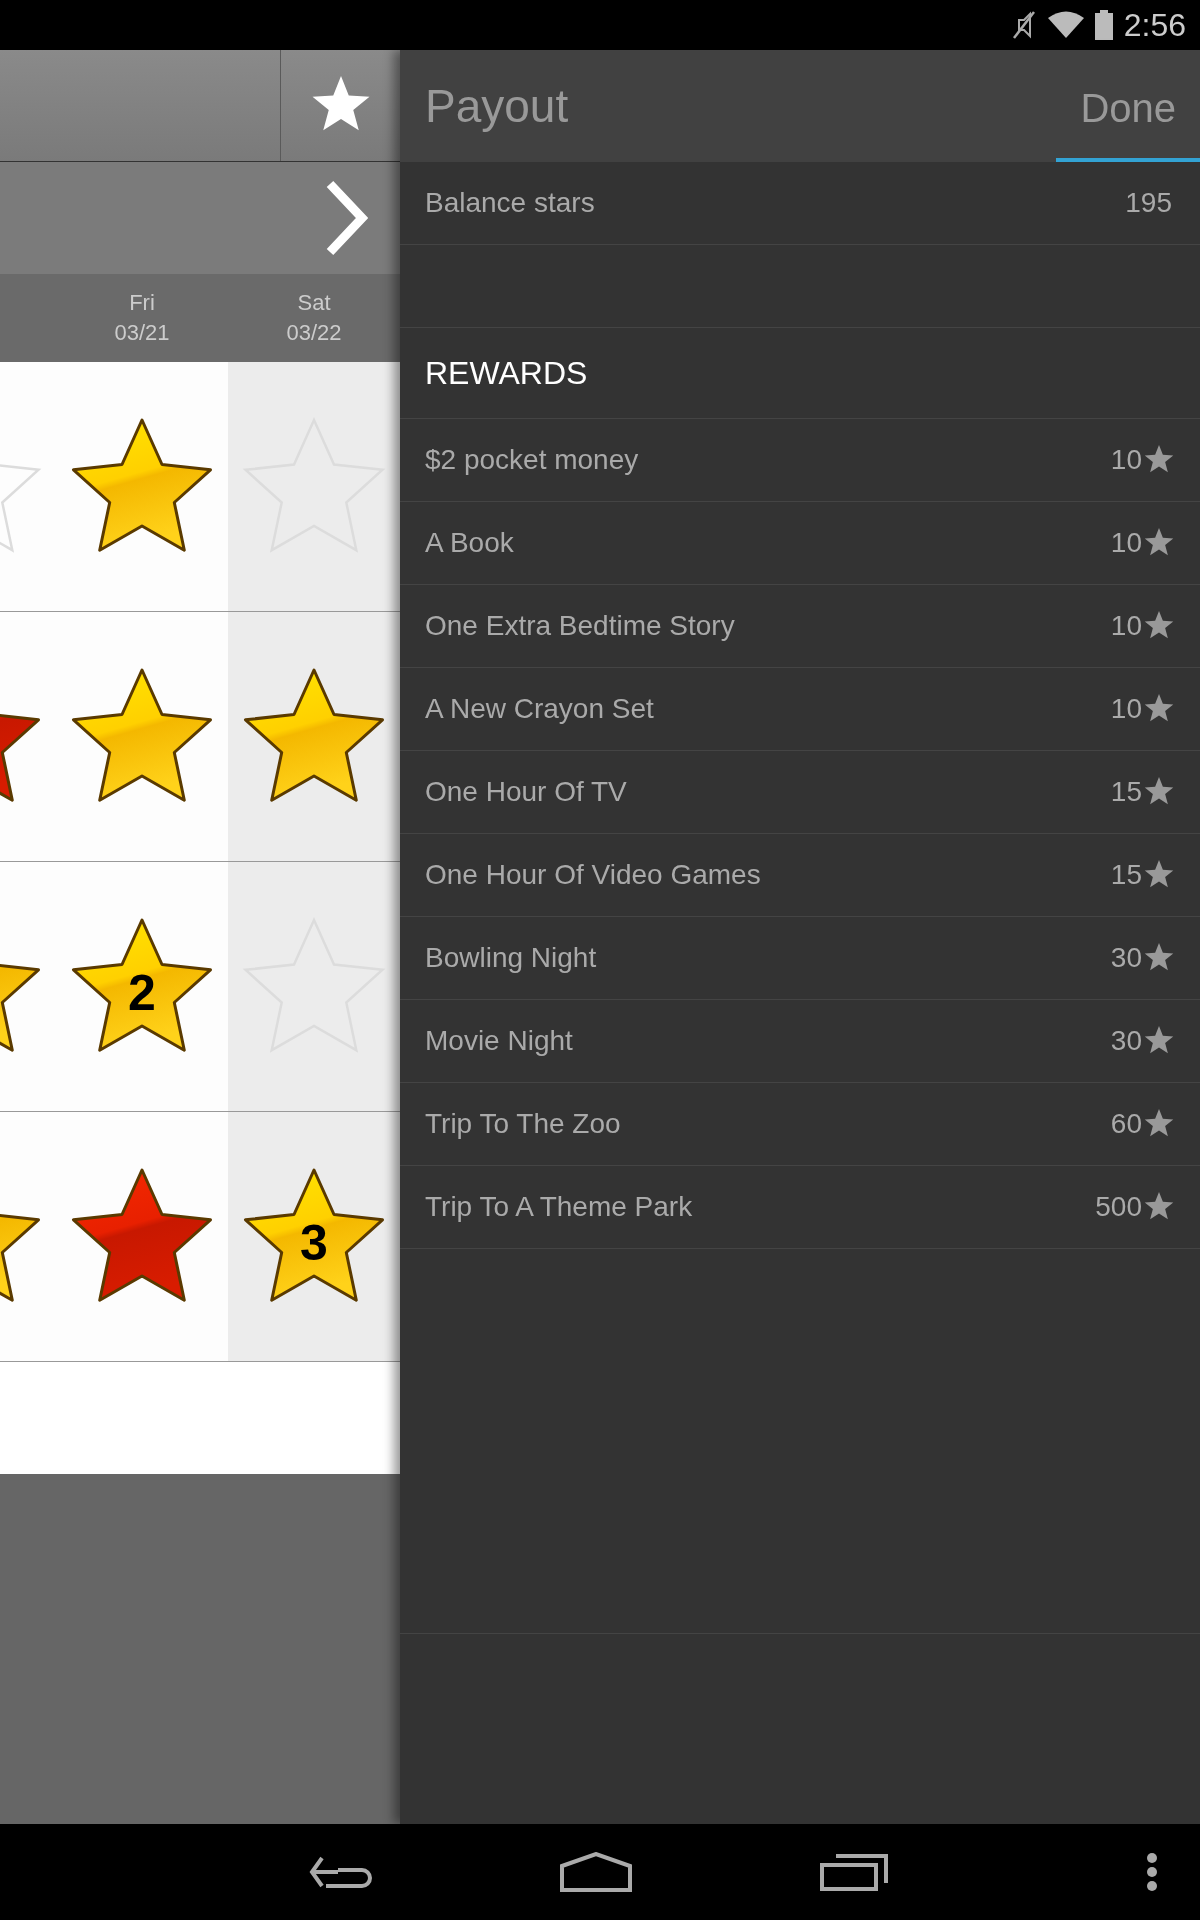 The image size is (1200, 1920). What do you see at coordinates (314, 1242) in the screenshot?
I see `star-count: 3` at bounding box center [314, 1242].